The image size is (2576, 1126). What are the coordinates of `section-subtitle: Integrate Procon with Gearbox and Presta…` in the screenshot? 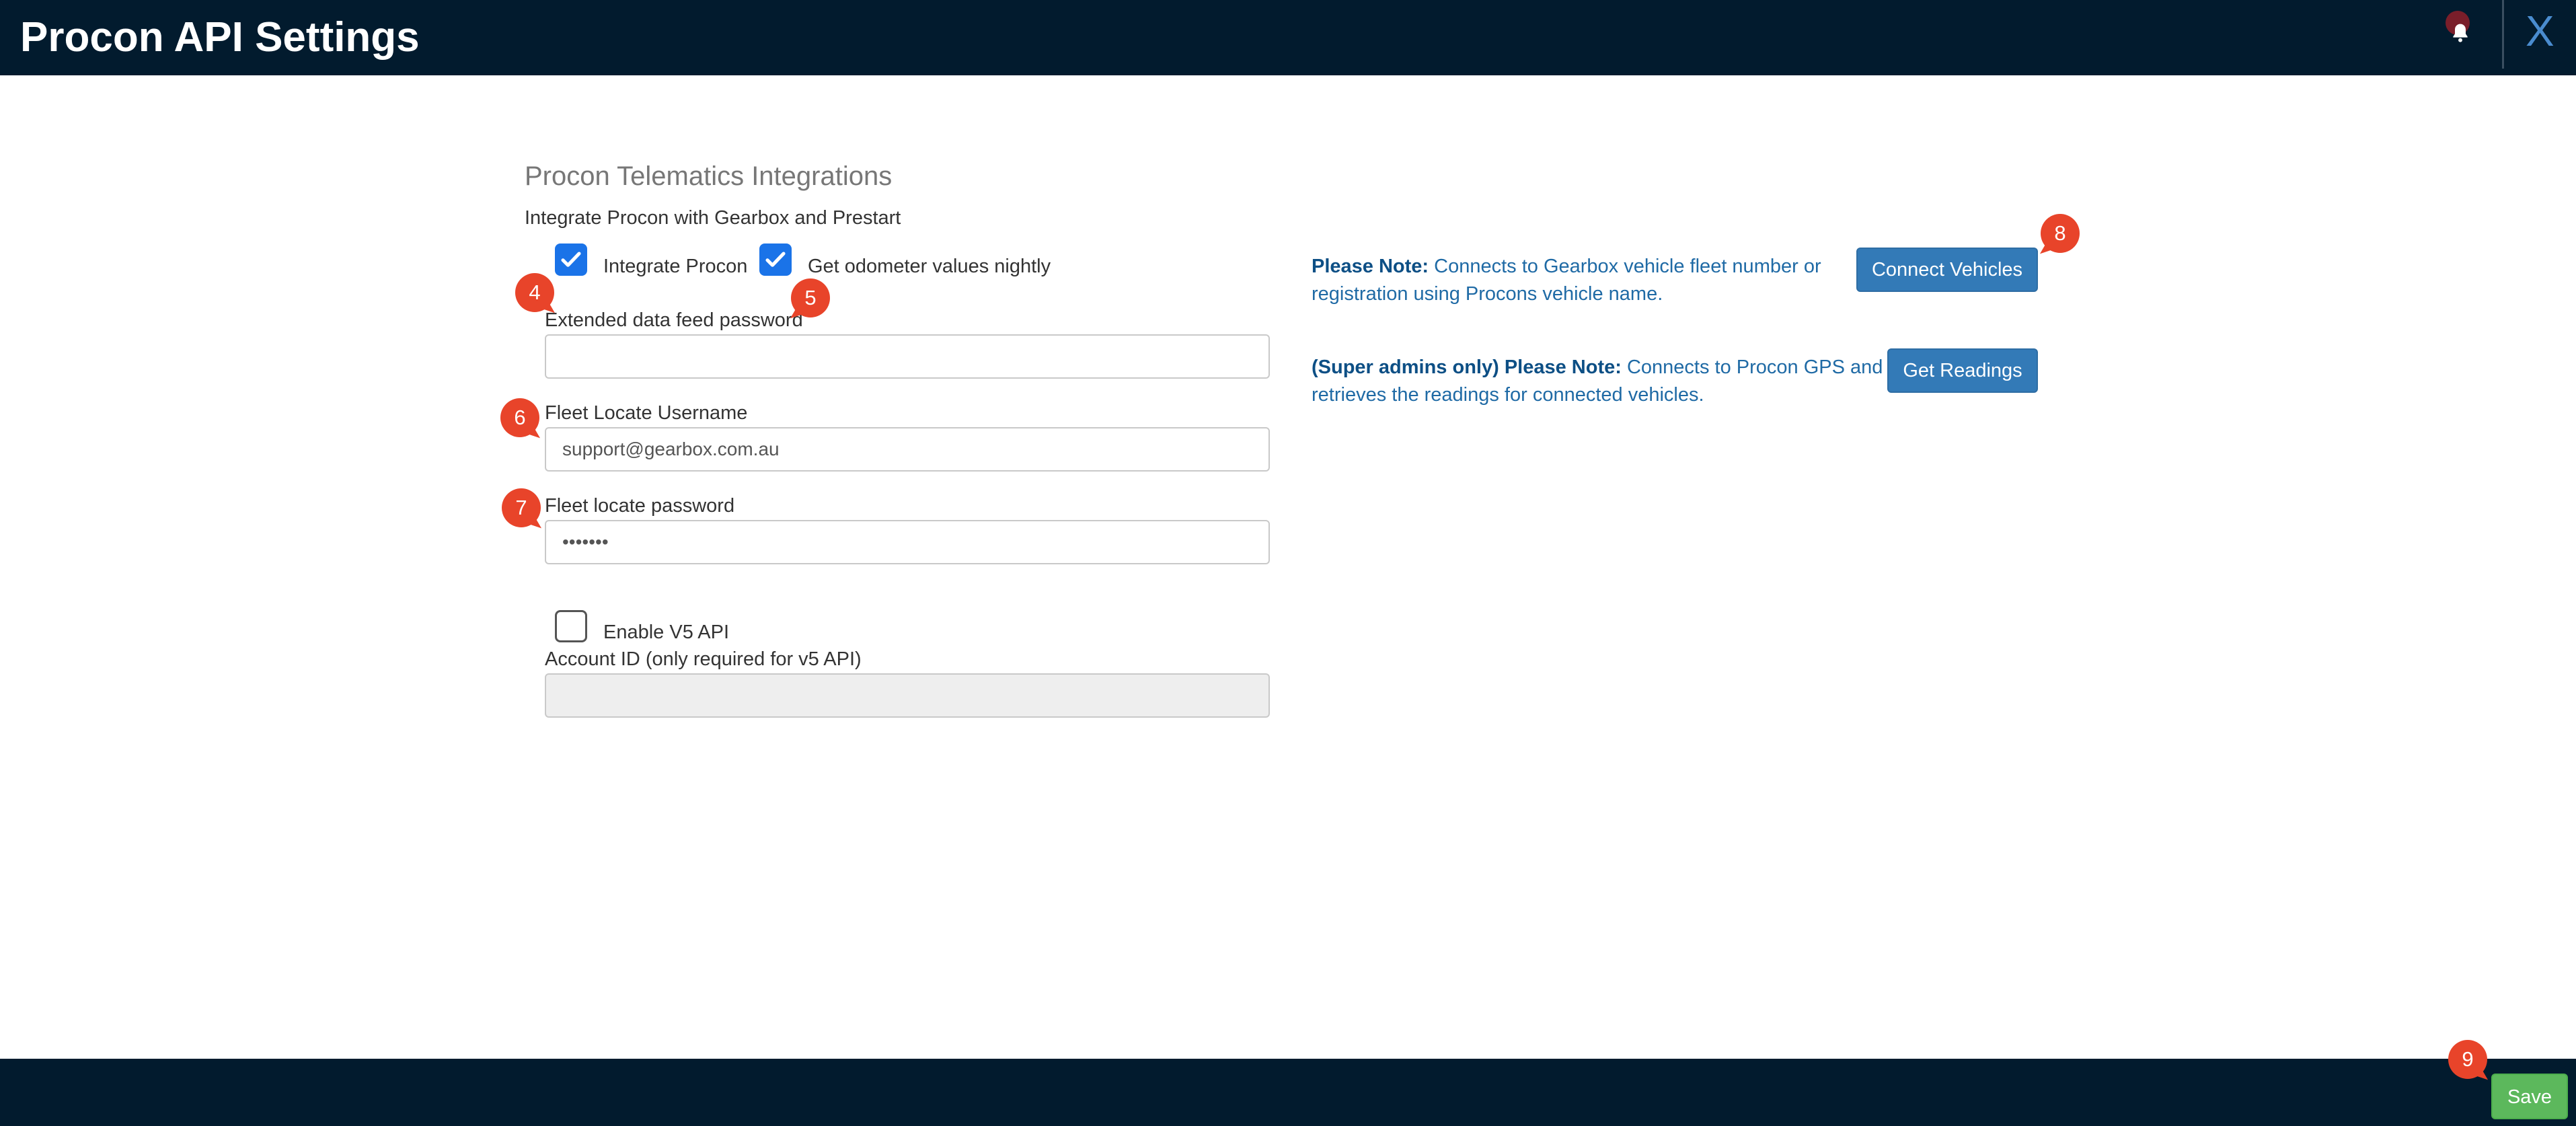 It's located at (713, 218).